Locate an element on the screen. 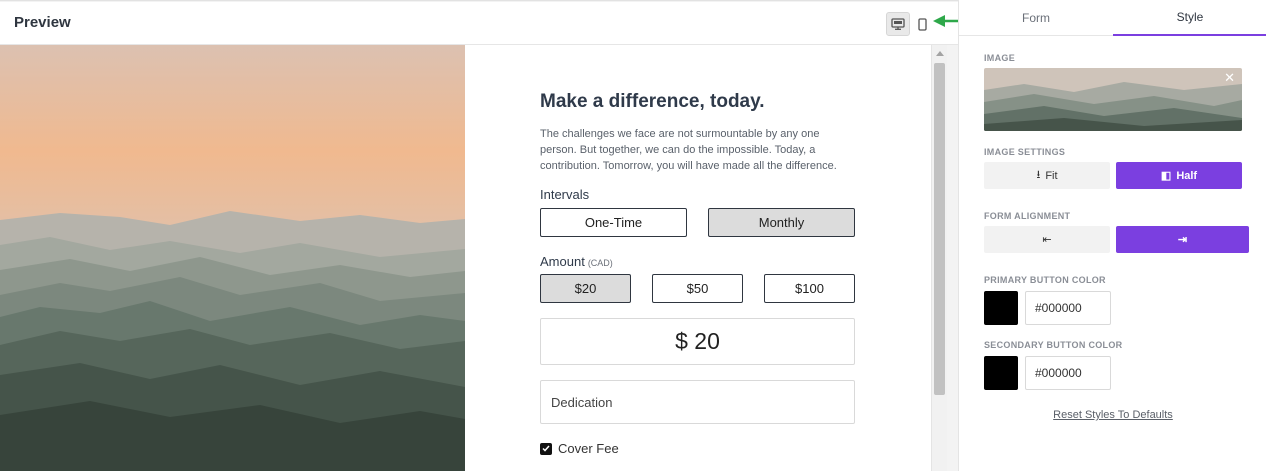  amount-input: $ 20 is located at coordinates (697, 341).